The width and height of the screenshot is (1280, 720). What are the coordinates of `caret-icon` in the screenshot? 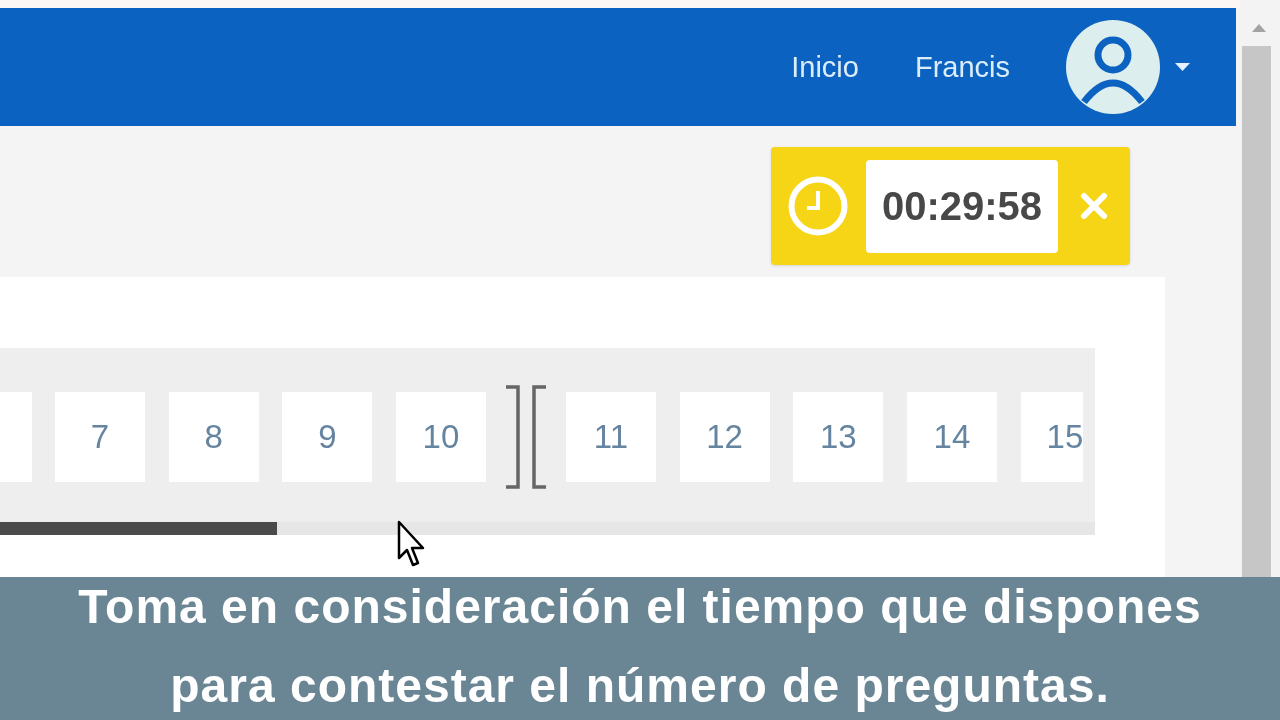 It's located at (1182, 67).